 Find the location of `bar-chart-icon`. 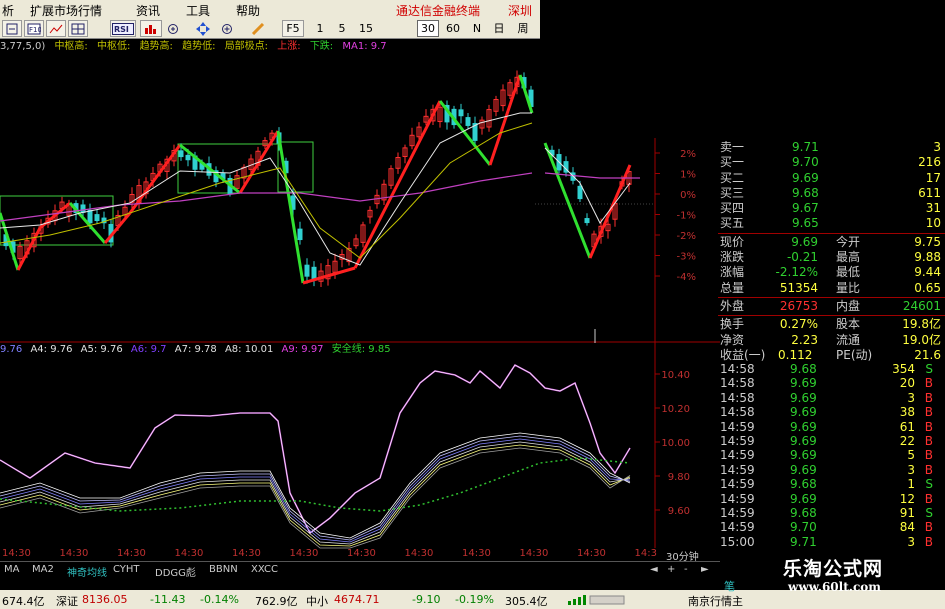

bar-chart-icon is located at coordinates (151, 28).